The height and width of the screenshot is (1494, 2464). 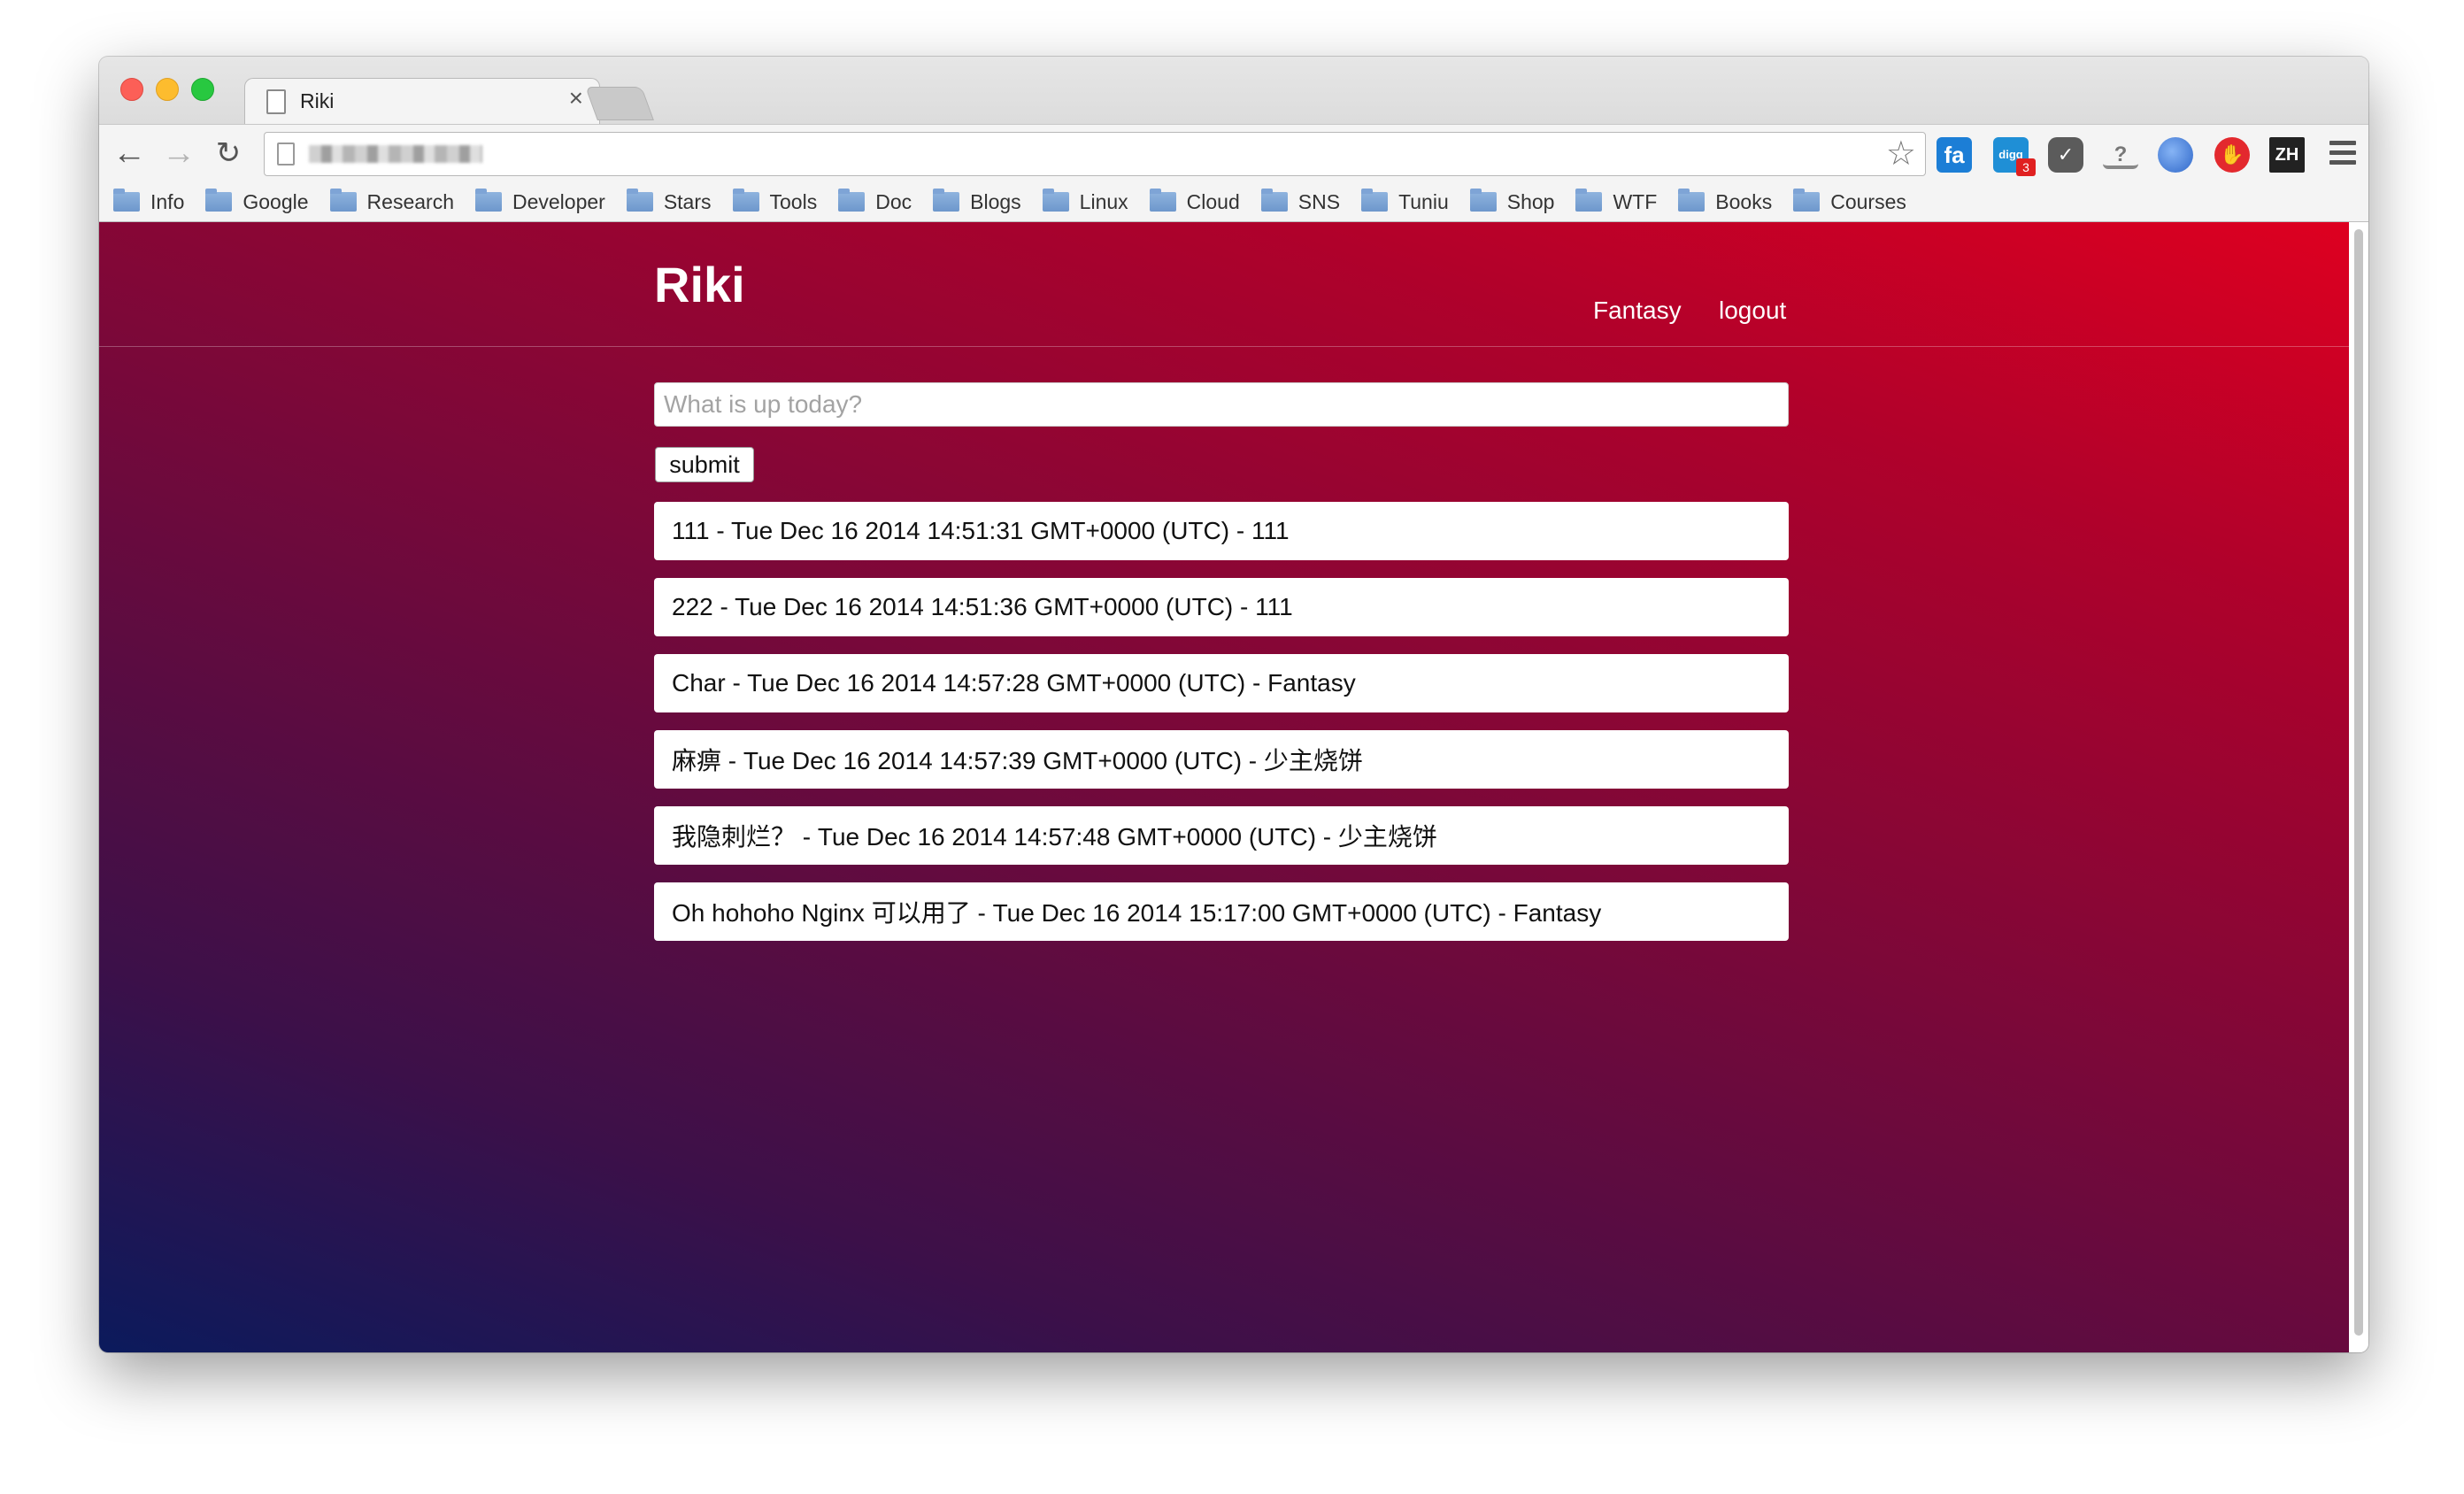 I want to click on adblock-hand-icon: ✋, so click(x=2232, y=155).